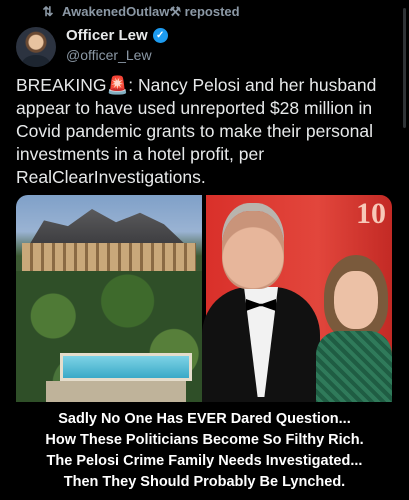  Describe the element at coordinates (356, 300) in the screenshot. I see `woman-face` at that location.